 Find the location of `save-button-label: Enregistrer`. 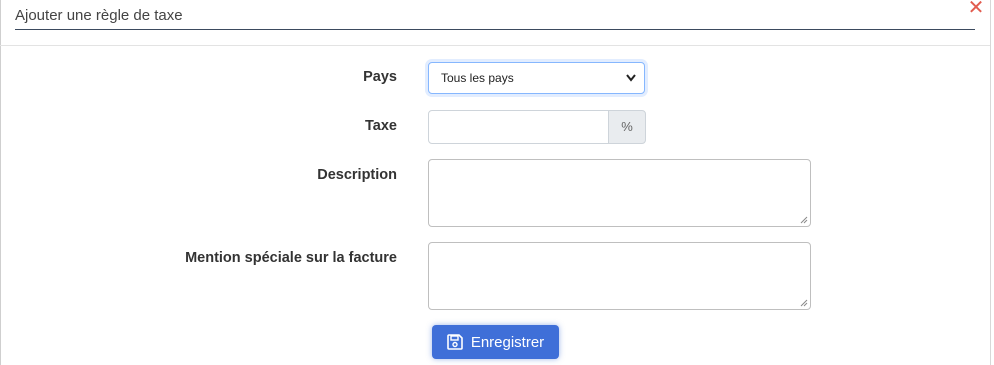

save-button-label: Enregistrer is located at coordinates (507, 342).